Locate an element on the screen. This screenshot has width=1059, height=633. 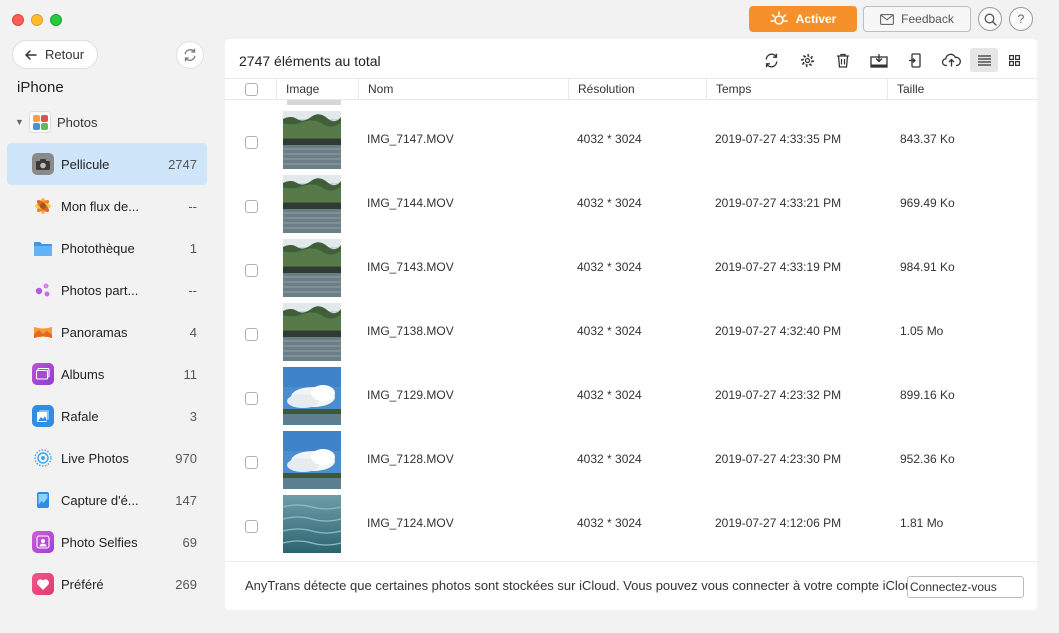
send-to-device-button is located at coordinates (915, 60).